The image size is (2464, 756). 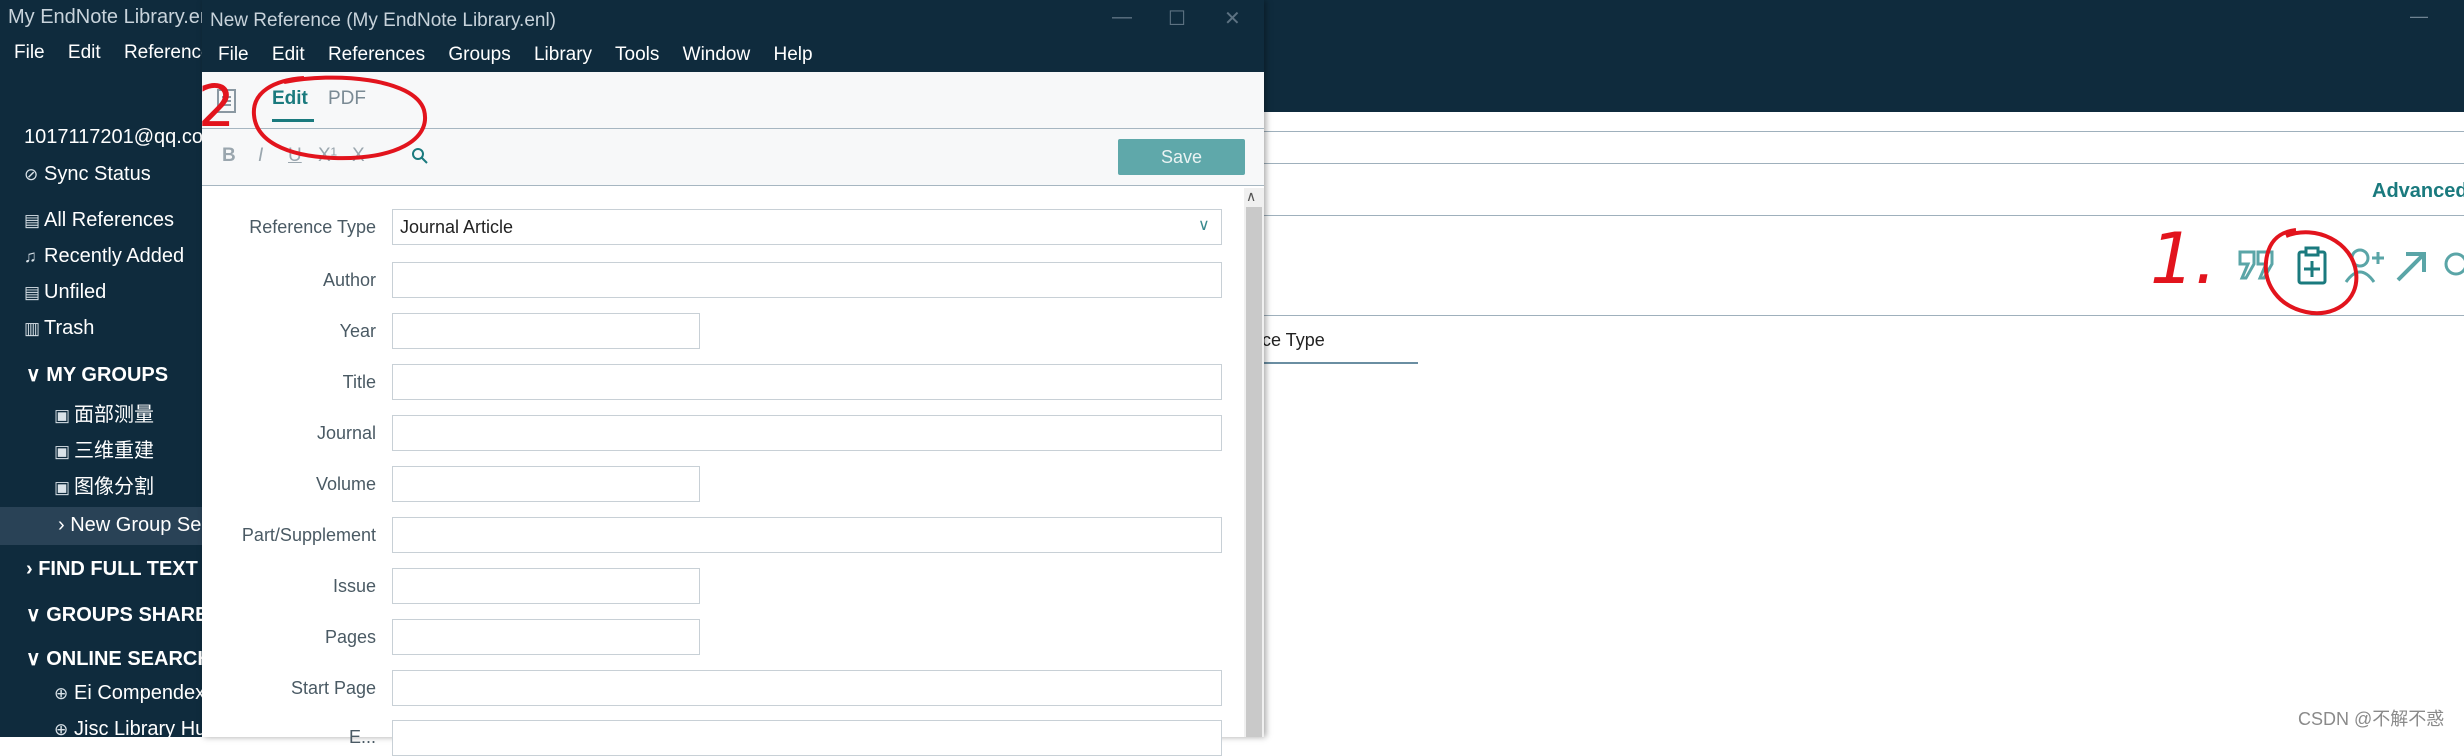 I want to click on group-set-label: New Group Se, so click(x=136, y=525).